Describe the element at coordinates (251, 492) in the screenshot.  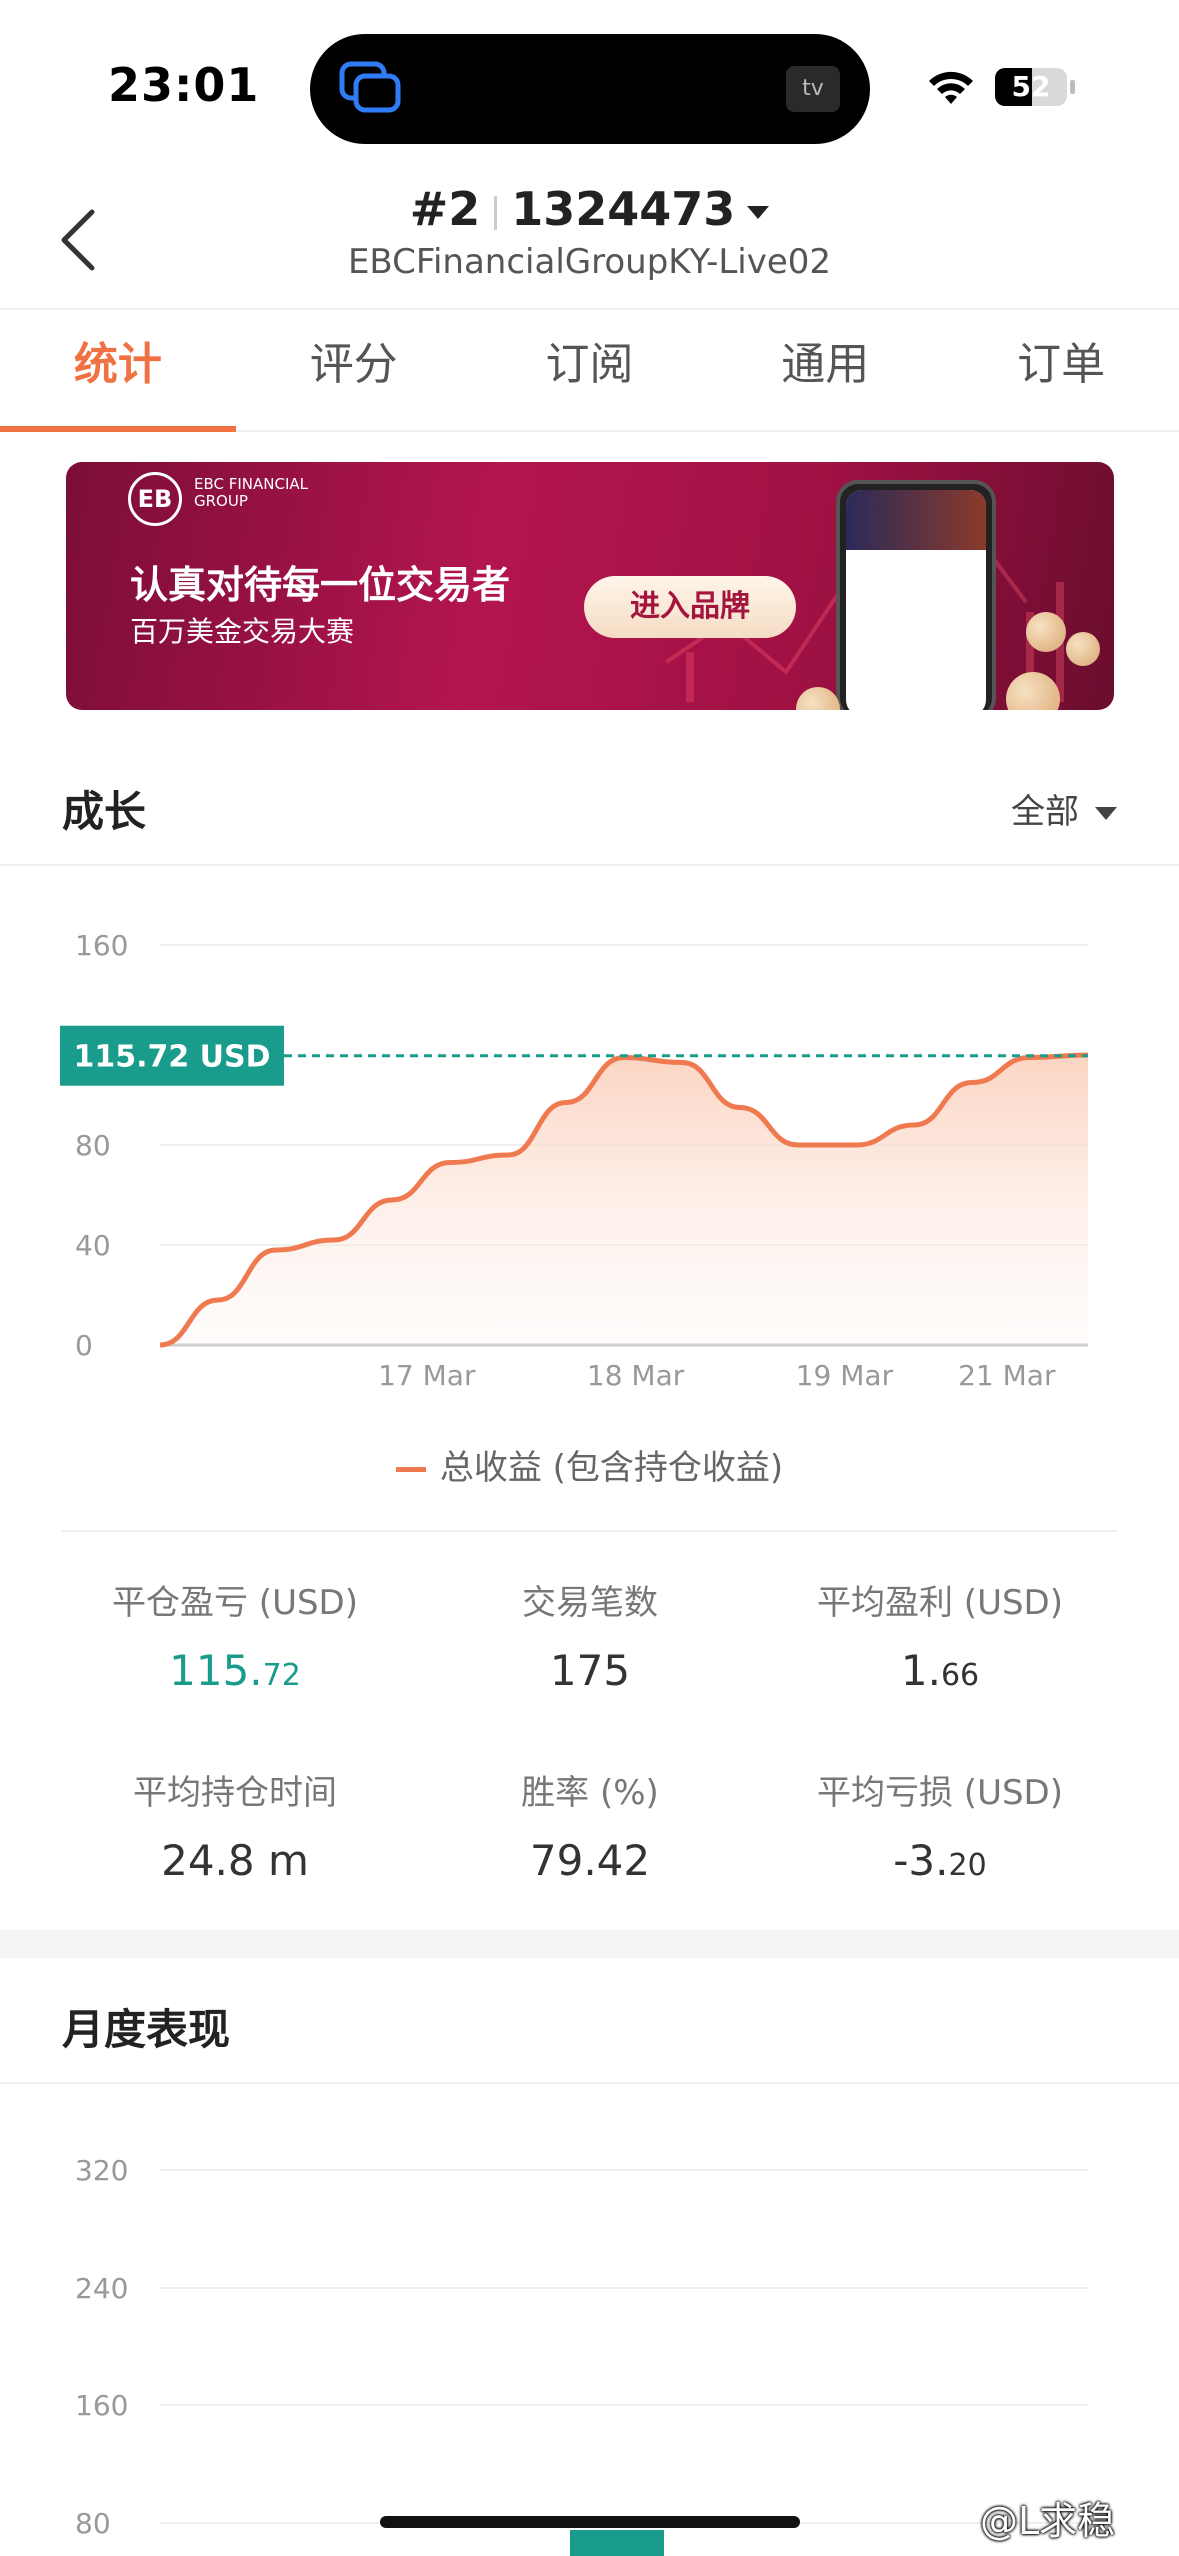
I see `banner-logo-text: EBC FINANCIAL GROUP` at that location.